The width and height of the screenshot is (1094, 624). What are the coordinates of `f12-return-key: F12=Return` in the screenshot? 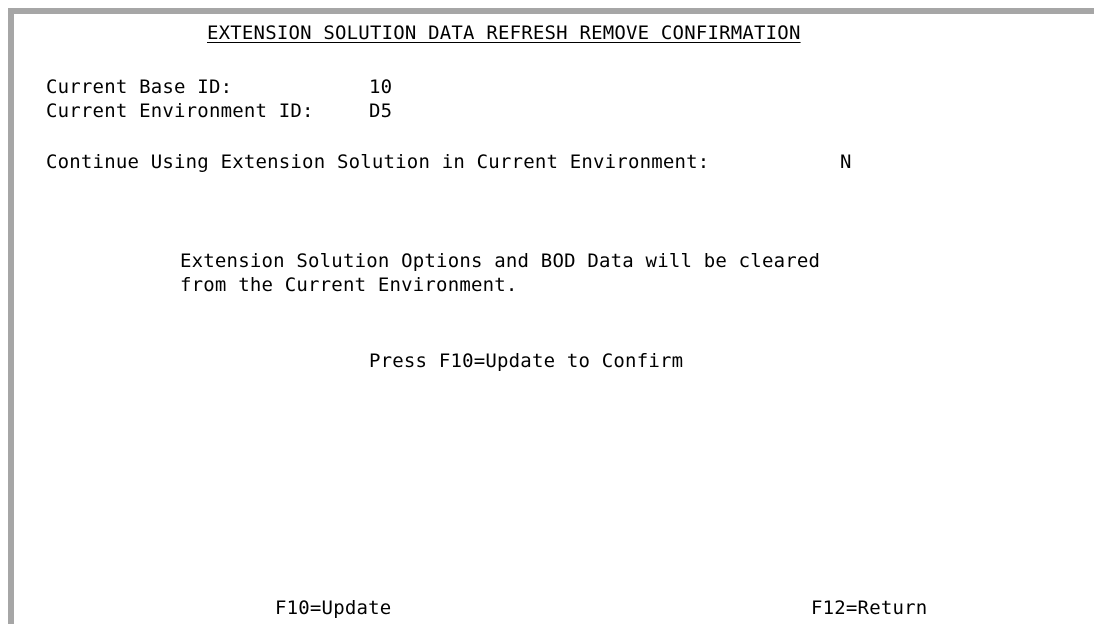 It's located at (869, 608).